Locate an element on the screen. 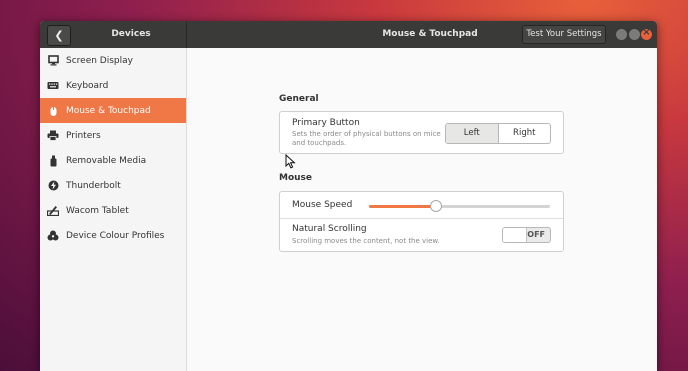 The image size is (688, 371). primary-left-option: Left is located at coordinates (472, 133).